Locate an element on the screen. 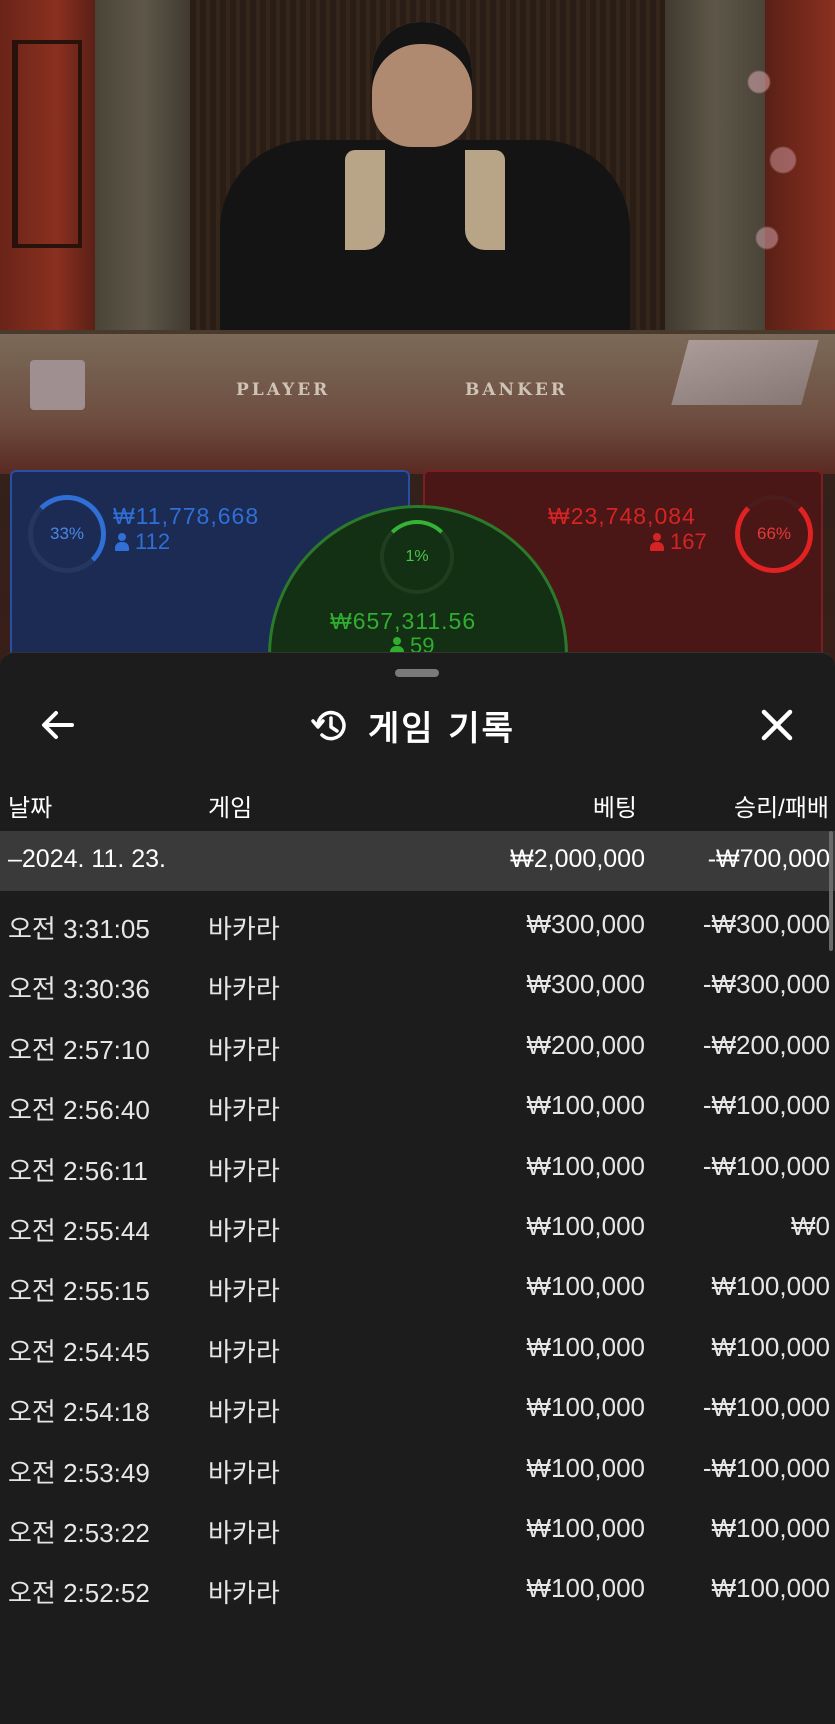  table-label-banker: BANKER is located at coordinates (516, 390).